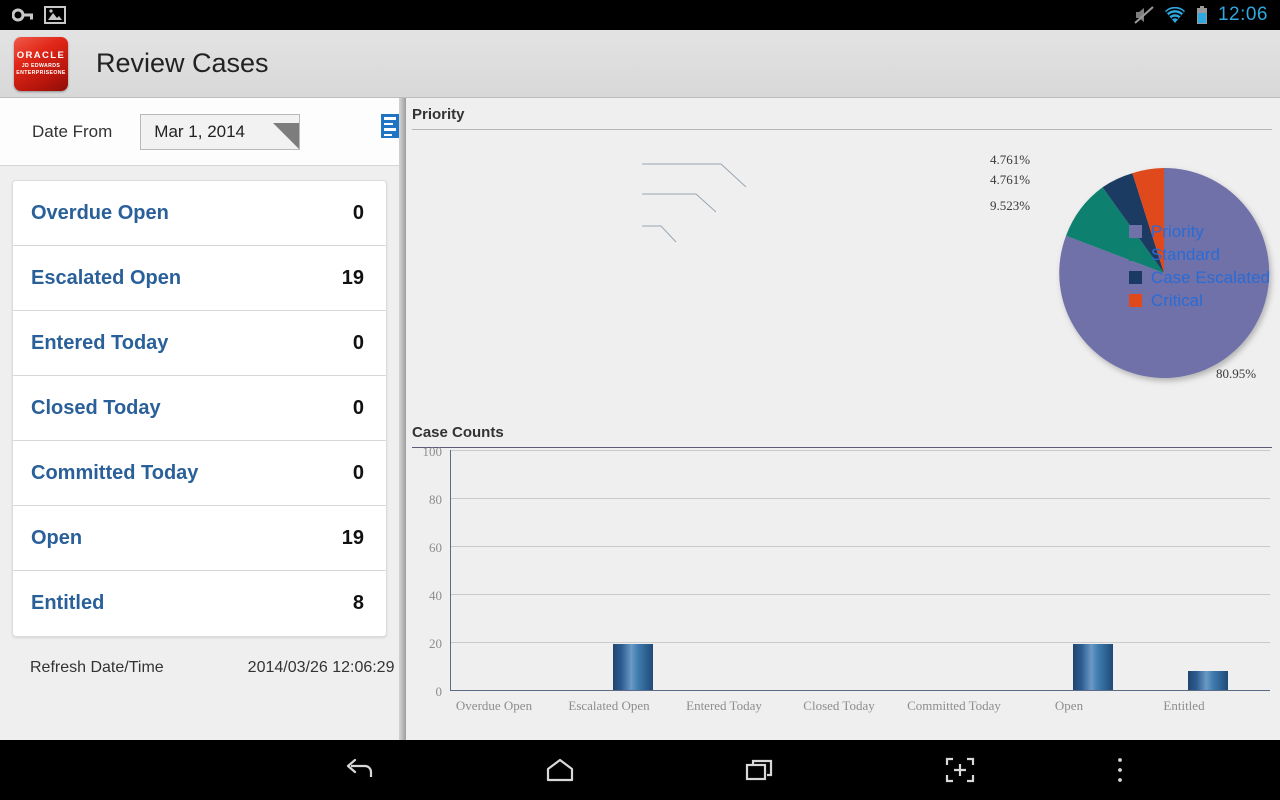 The image size is (1280, 800). What do you see at coordinates (97, 667) in the screenshot?
I see `refresh-label: Refresh Date/Time` at bounding box center [97, 667].